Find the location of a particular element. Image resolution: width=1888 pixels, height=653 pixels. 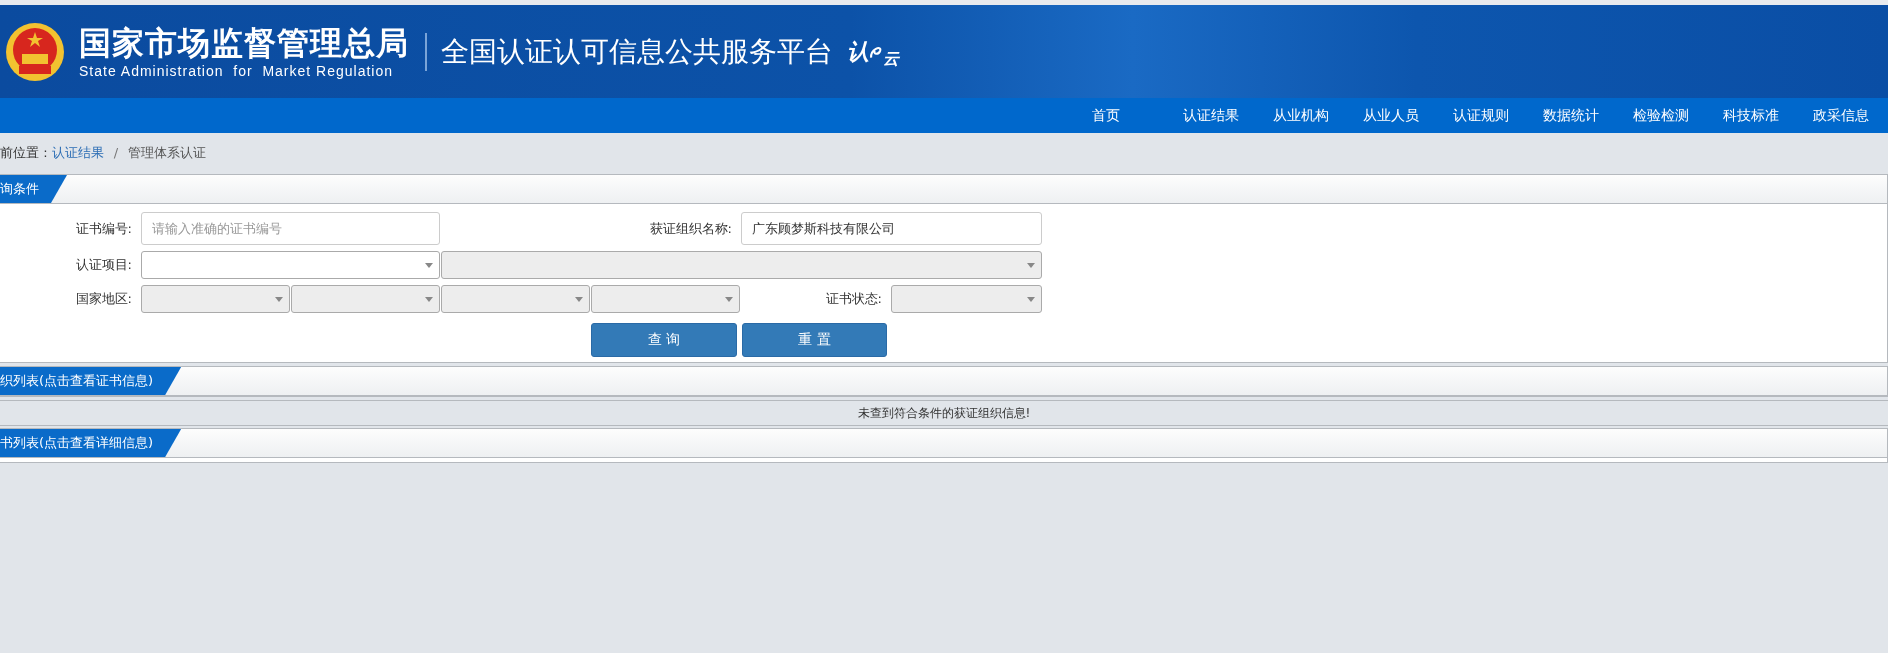

field-label: 获证组织名称: is located at coordinates (690, 228).